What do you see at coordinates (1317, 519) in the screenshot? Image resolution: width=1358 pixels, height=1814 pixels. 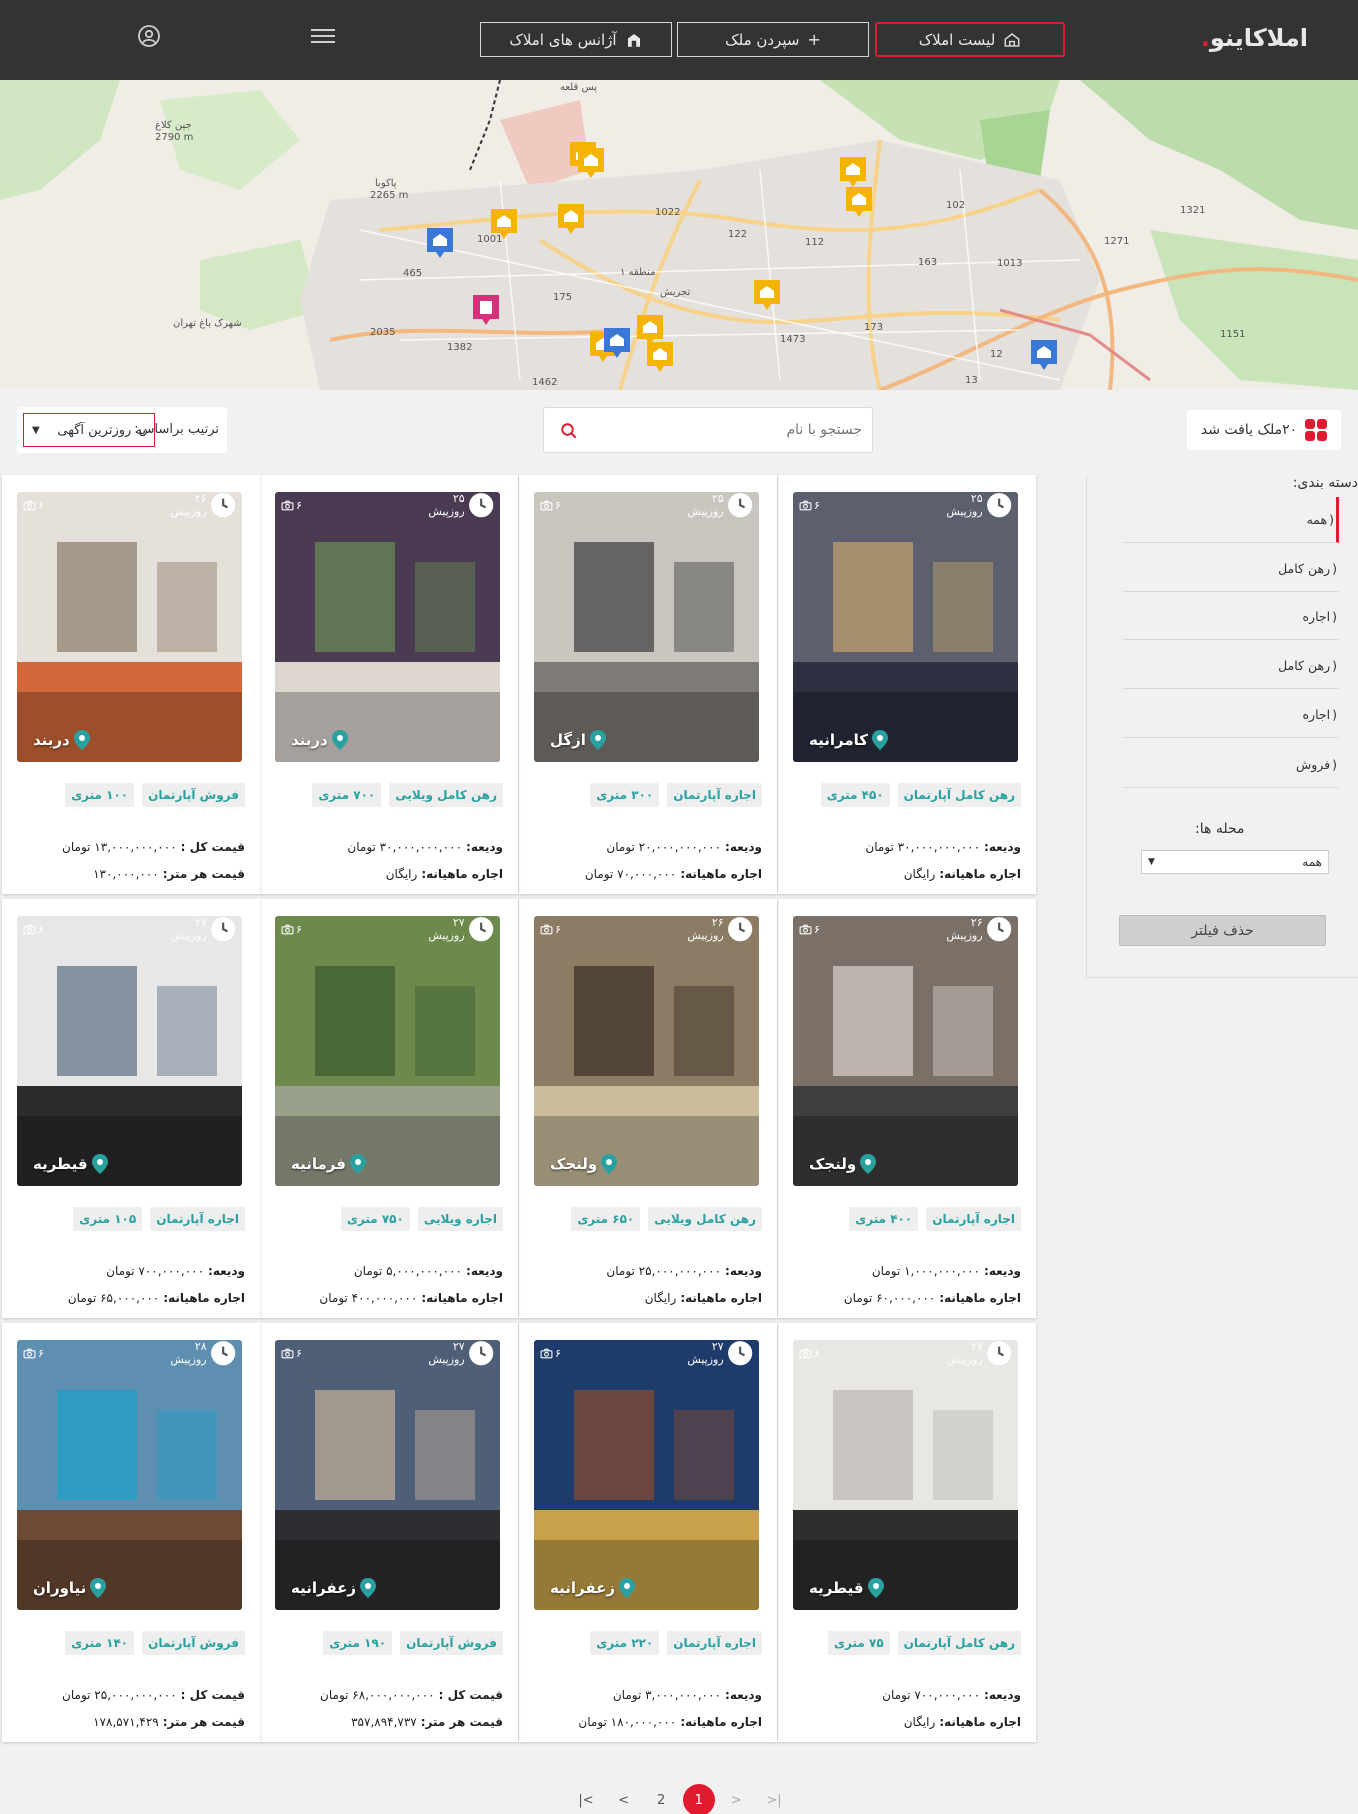 I see `category-label: همه` at bounding box center [1317, 519].